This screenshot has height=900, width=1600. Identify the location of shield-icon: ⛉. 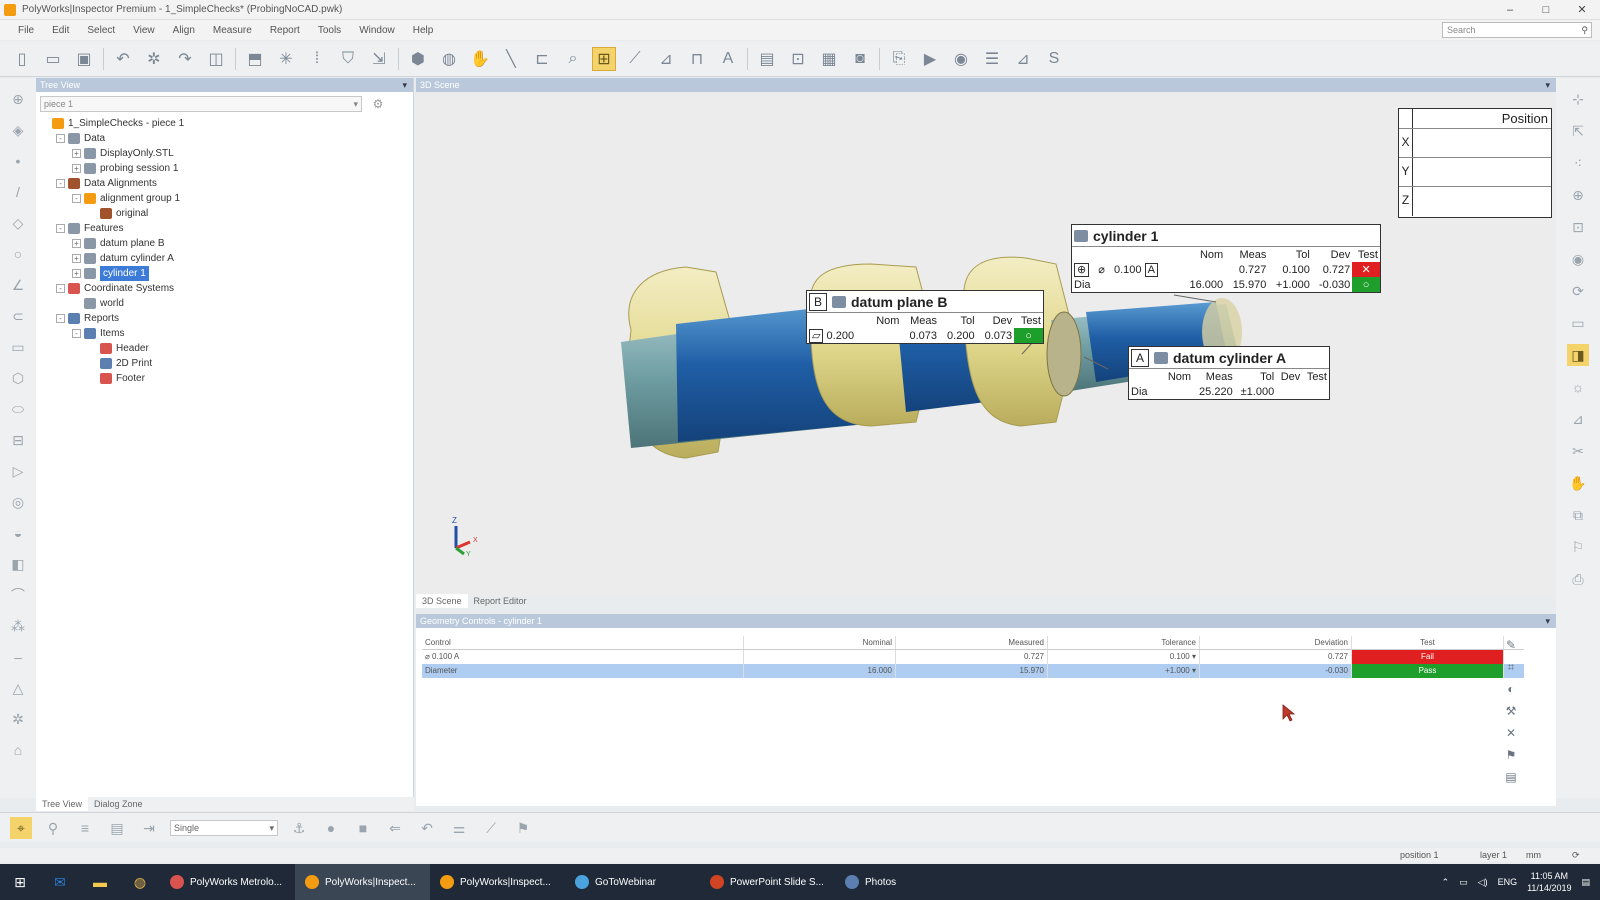
(348, 59).